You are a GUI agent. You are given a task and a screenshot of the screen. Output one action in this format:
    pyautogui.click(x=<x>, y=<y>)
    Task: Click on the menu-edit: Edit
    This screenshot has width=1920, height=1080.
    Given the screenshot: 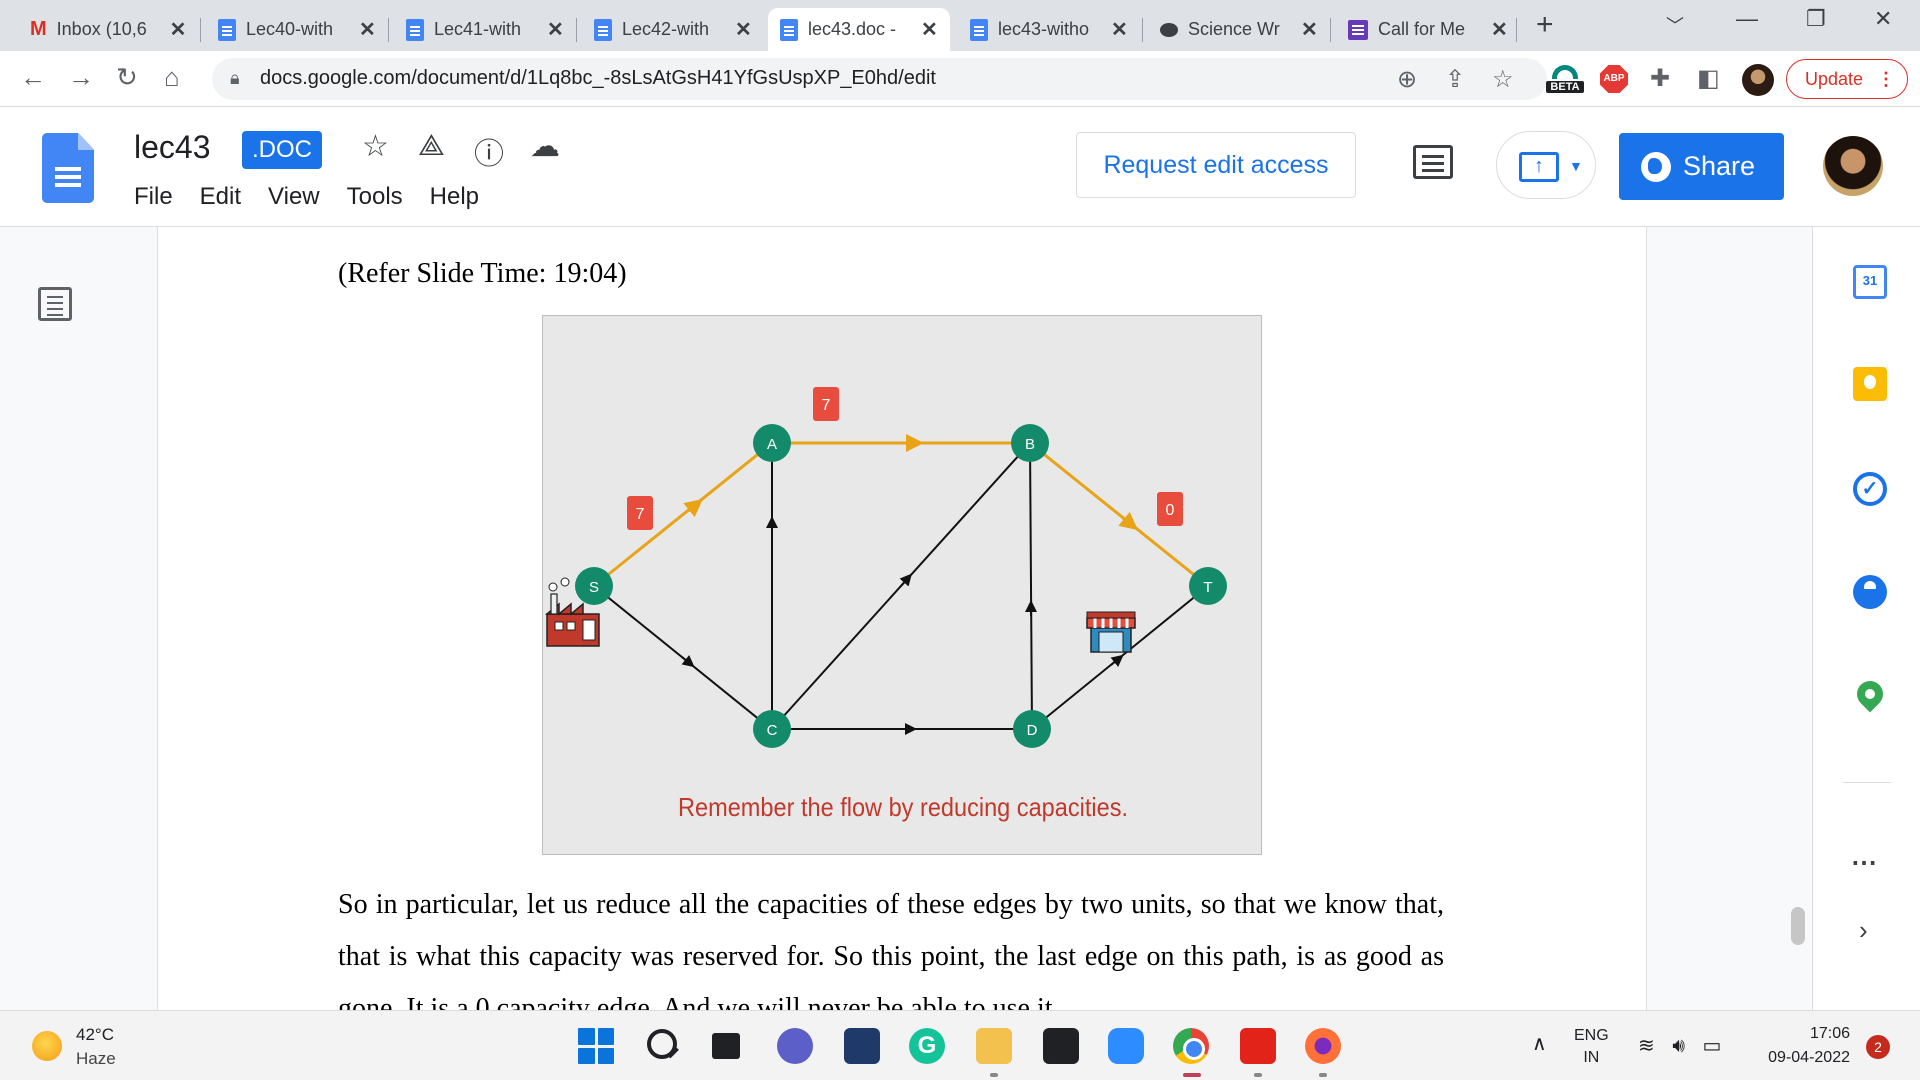 What is the action you would take?
    pyautogui.click(x=220, y=197)
    